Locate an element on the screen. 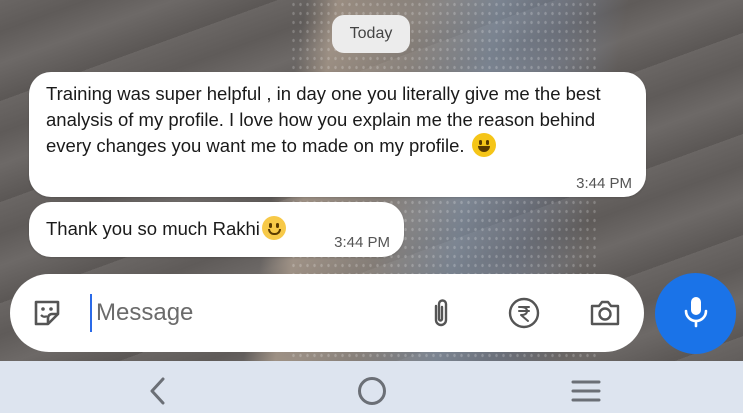  microphone-icon is located at coordinates (696, 313).